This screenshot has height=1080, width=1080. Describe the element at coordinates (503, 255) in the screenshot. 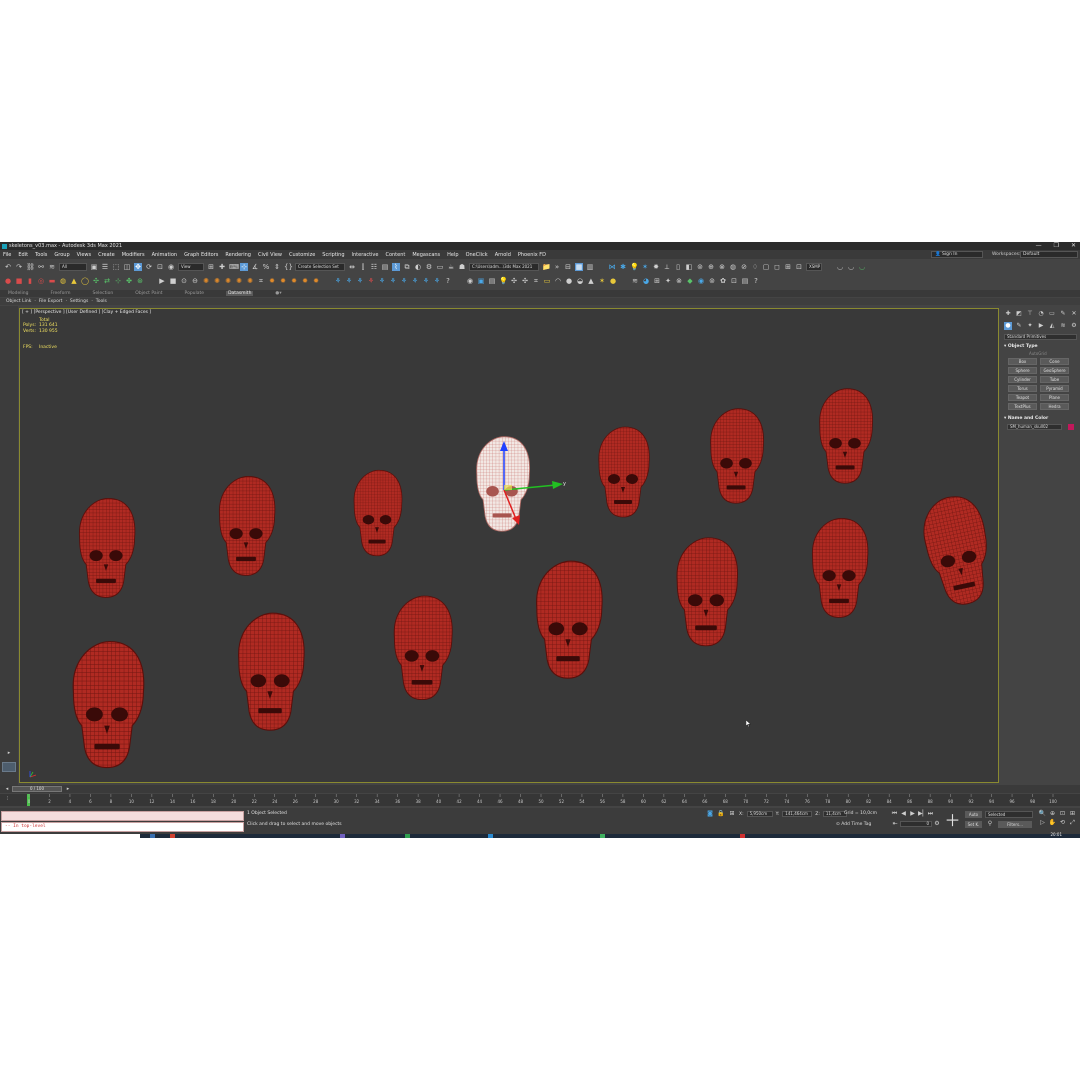

I see `menu-arnold: Arnold` at that location.